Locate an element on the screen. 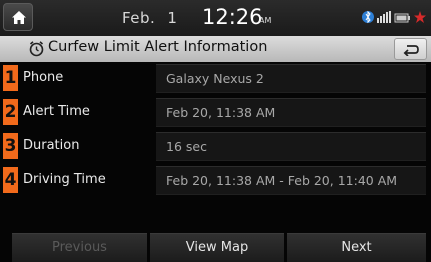 The width and height of the screenshot is (431, 262). row-number: 3 is located at coordinates (10, 146).